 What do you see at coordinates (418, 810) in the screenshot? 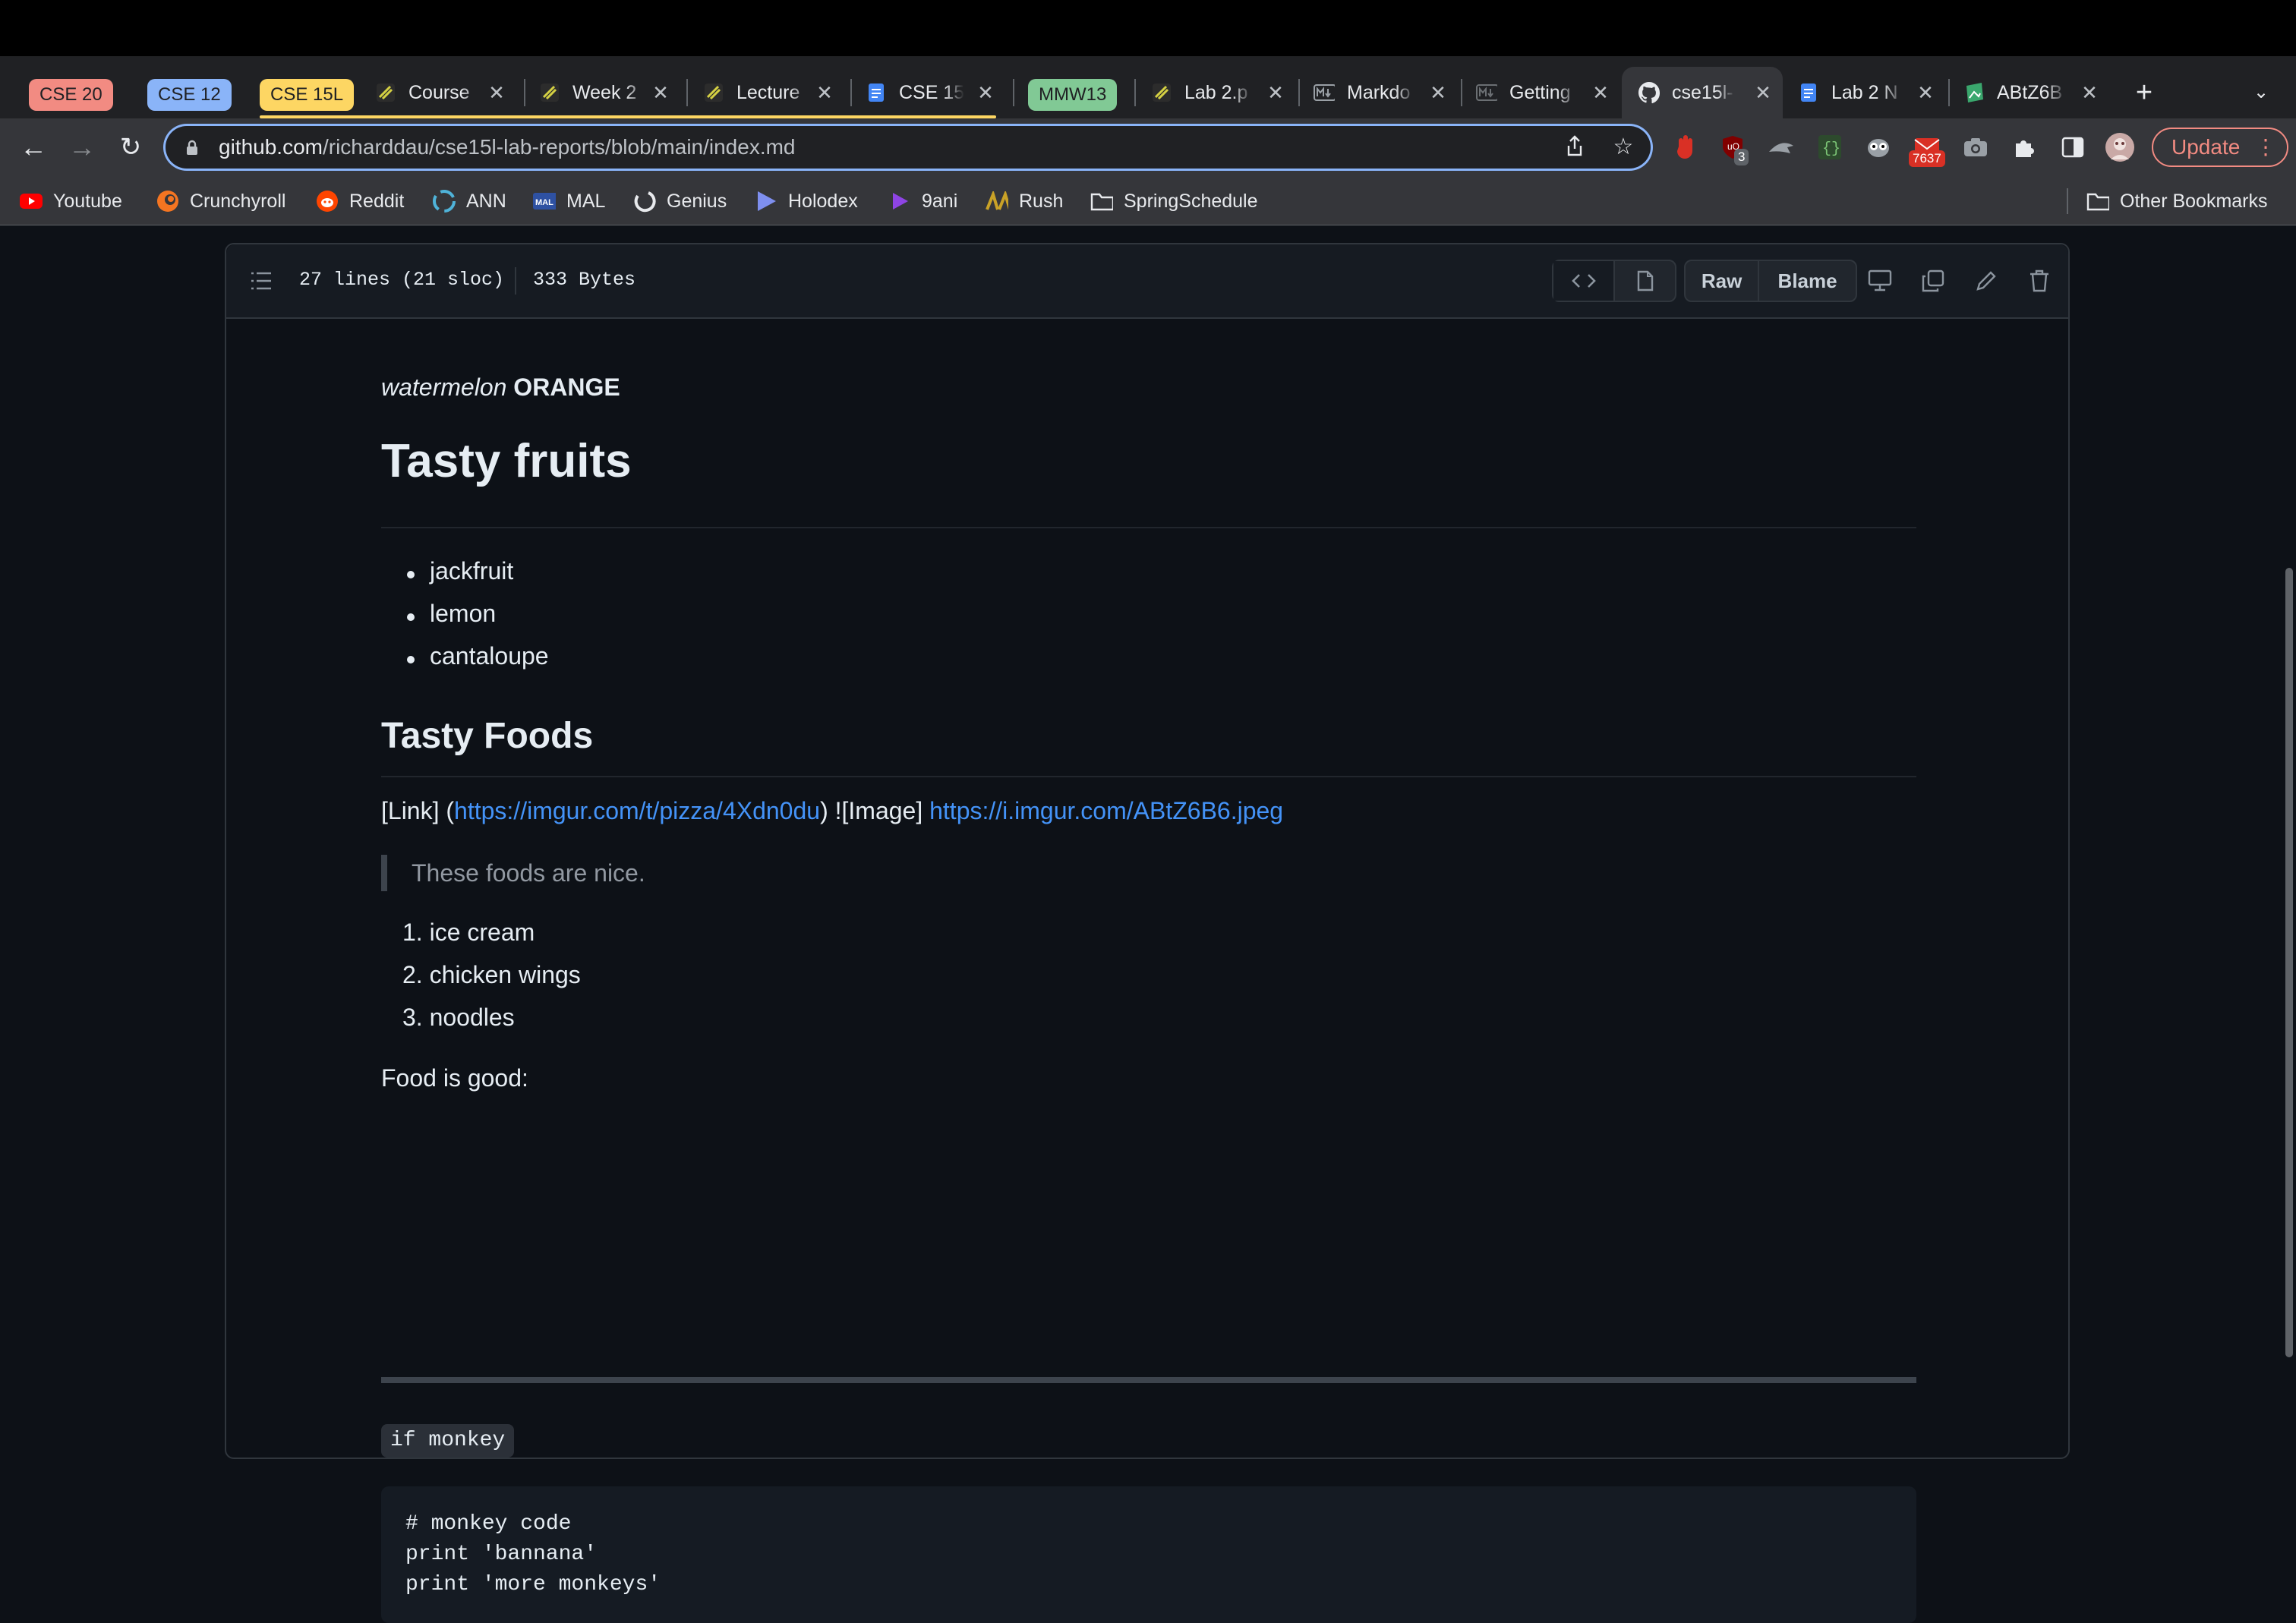
I see `link-prefix-text: [Link] (` at bounding box center [418, 810].